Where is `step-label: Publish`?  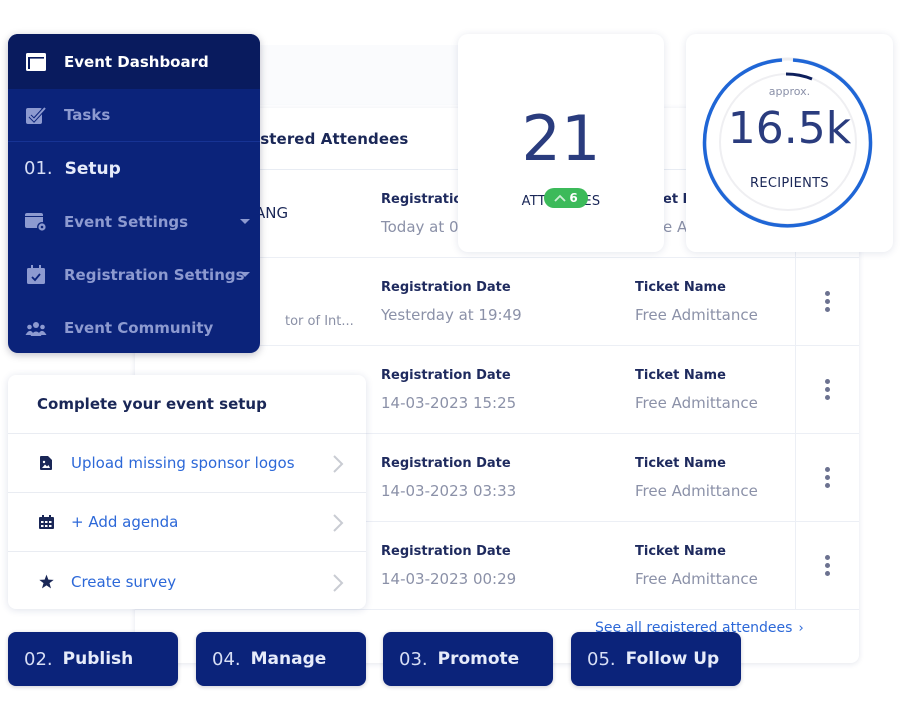 step-label: Publish is located at coordinates (98, 659).